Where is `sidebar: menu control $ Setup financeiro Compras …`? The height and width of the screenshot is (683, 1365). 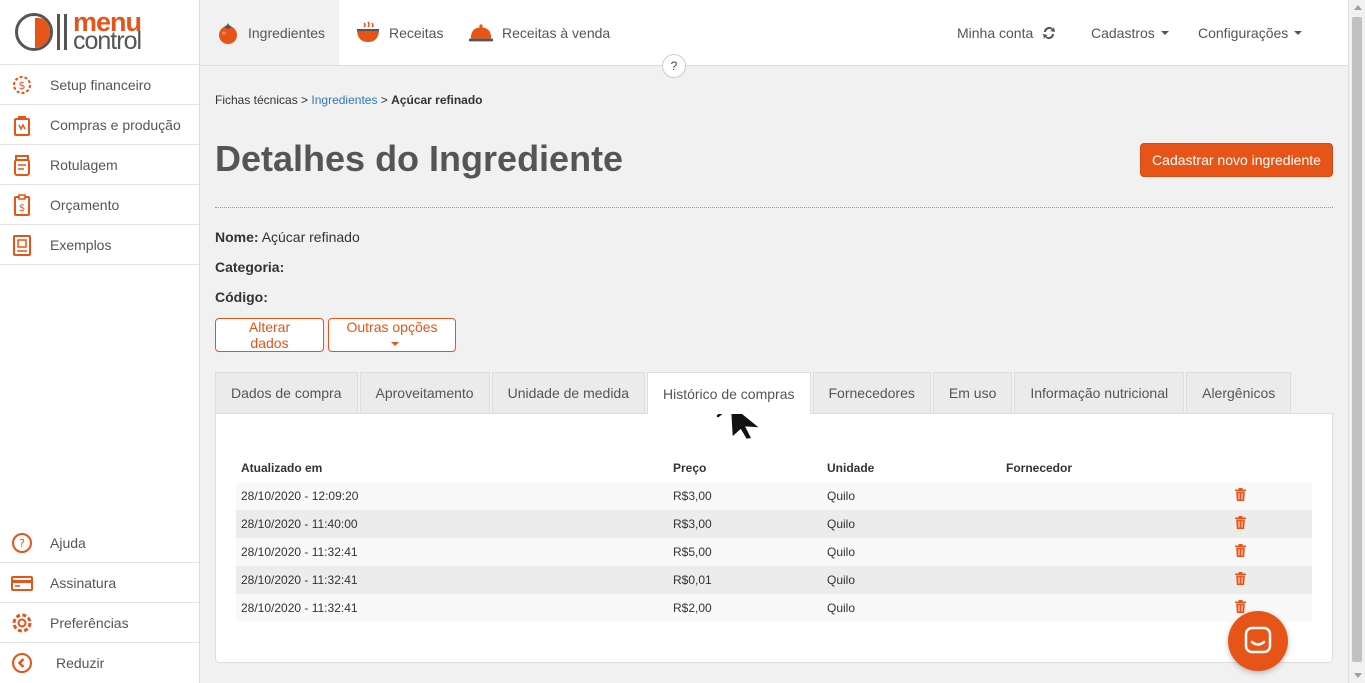 sidebar: menu control $ Setup financeiro Compras … is located at coordinates (100, 341).